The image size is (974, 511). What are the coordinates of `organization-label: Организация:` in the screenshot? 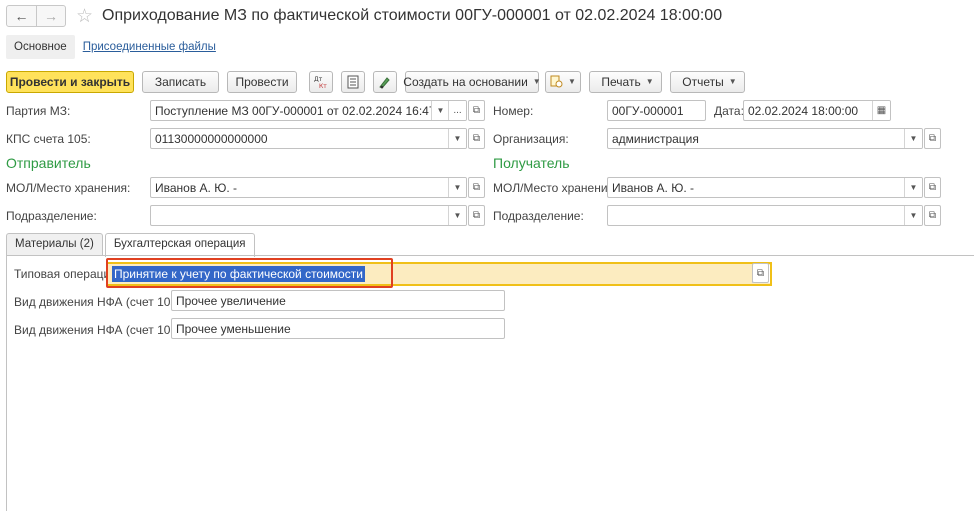 It's located at (531, 139).